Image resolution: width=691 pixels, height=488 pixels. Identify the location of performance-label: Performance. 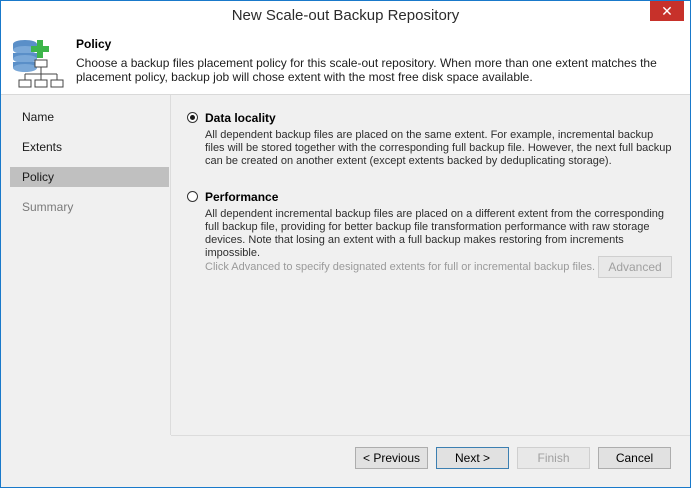
(241, 197).